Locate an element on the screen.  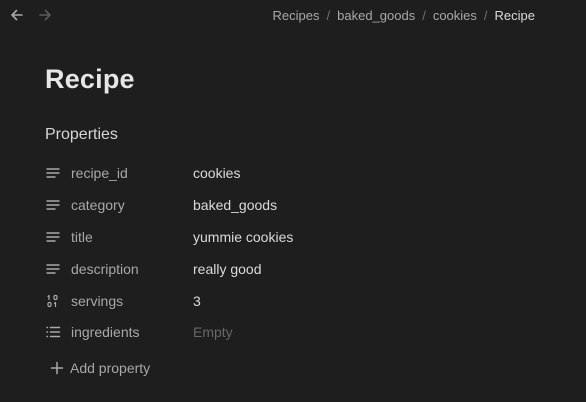
property-value: baked_goods is located at coordinates (235, 205).